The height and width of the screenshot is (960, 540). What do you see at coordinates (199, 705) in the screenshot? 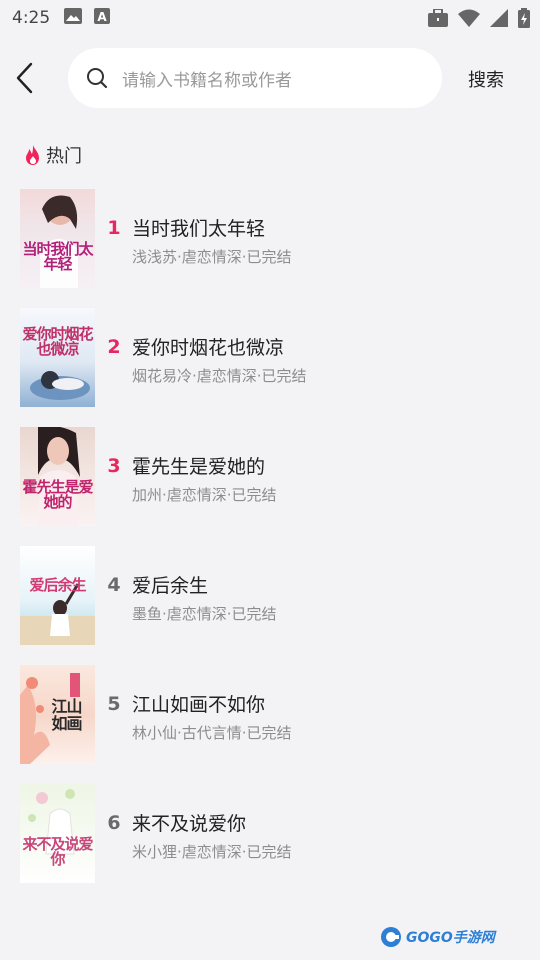
I see `book-title: 江山如画不如你` at bounding box center [199, 705].